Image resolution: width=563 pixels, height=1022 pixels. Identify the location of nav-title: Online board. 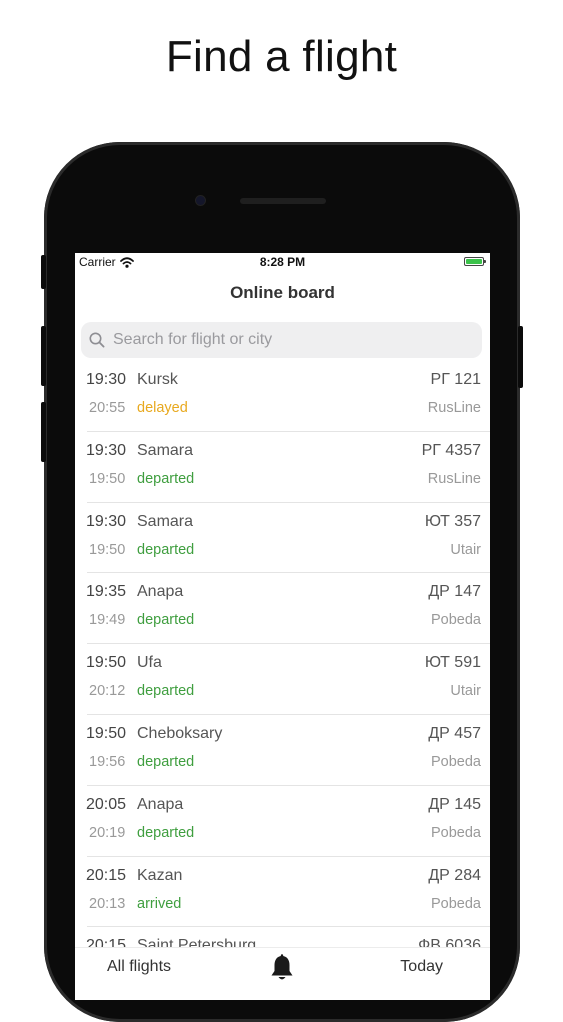
(282, 292).